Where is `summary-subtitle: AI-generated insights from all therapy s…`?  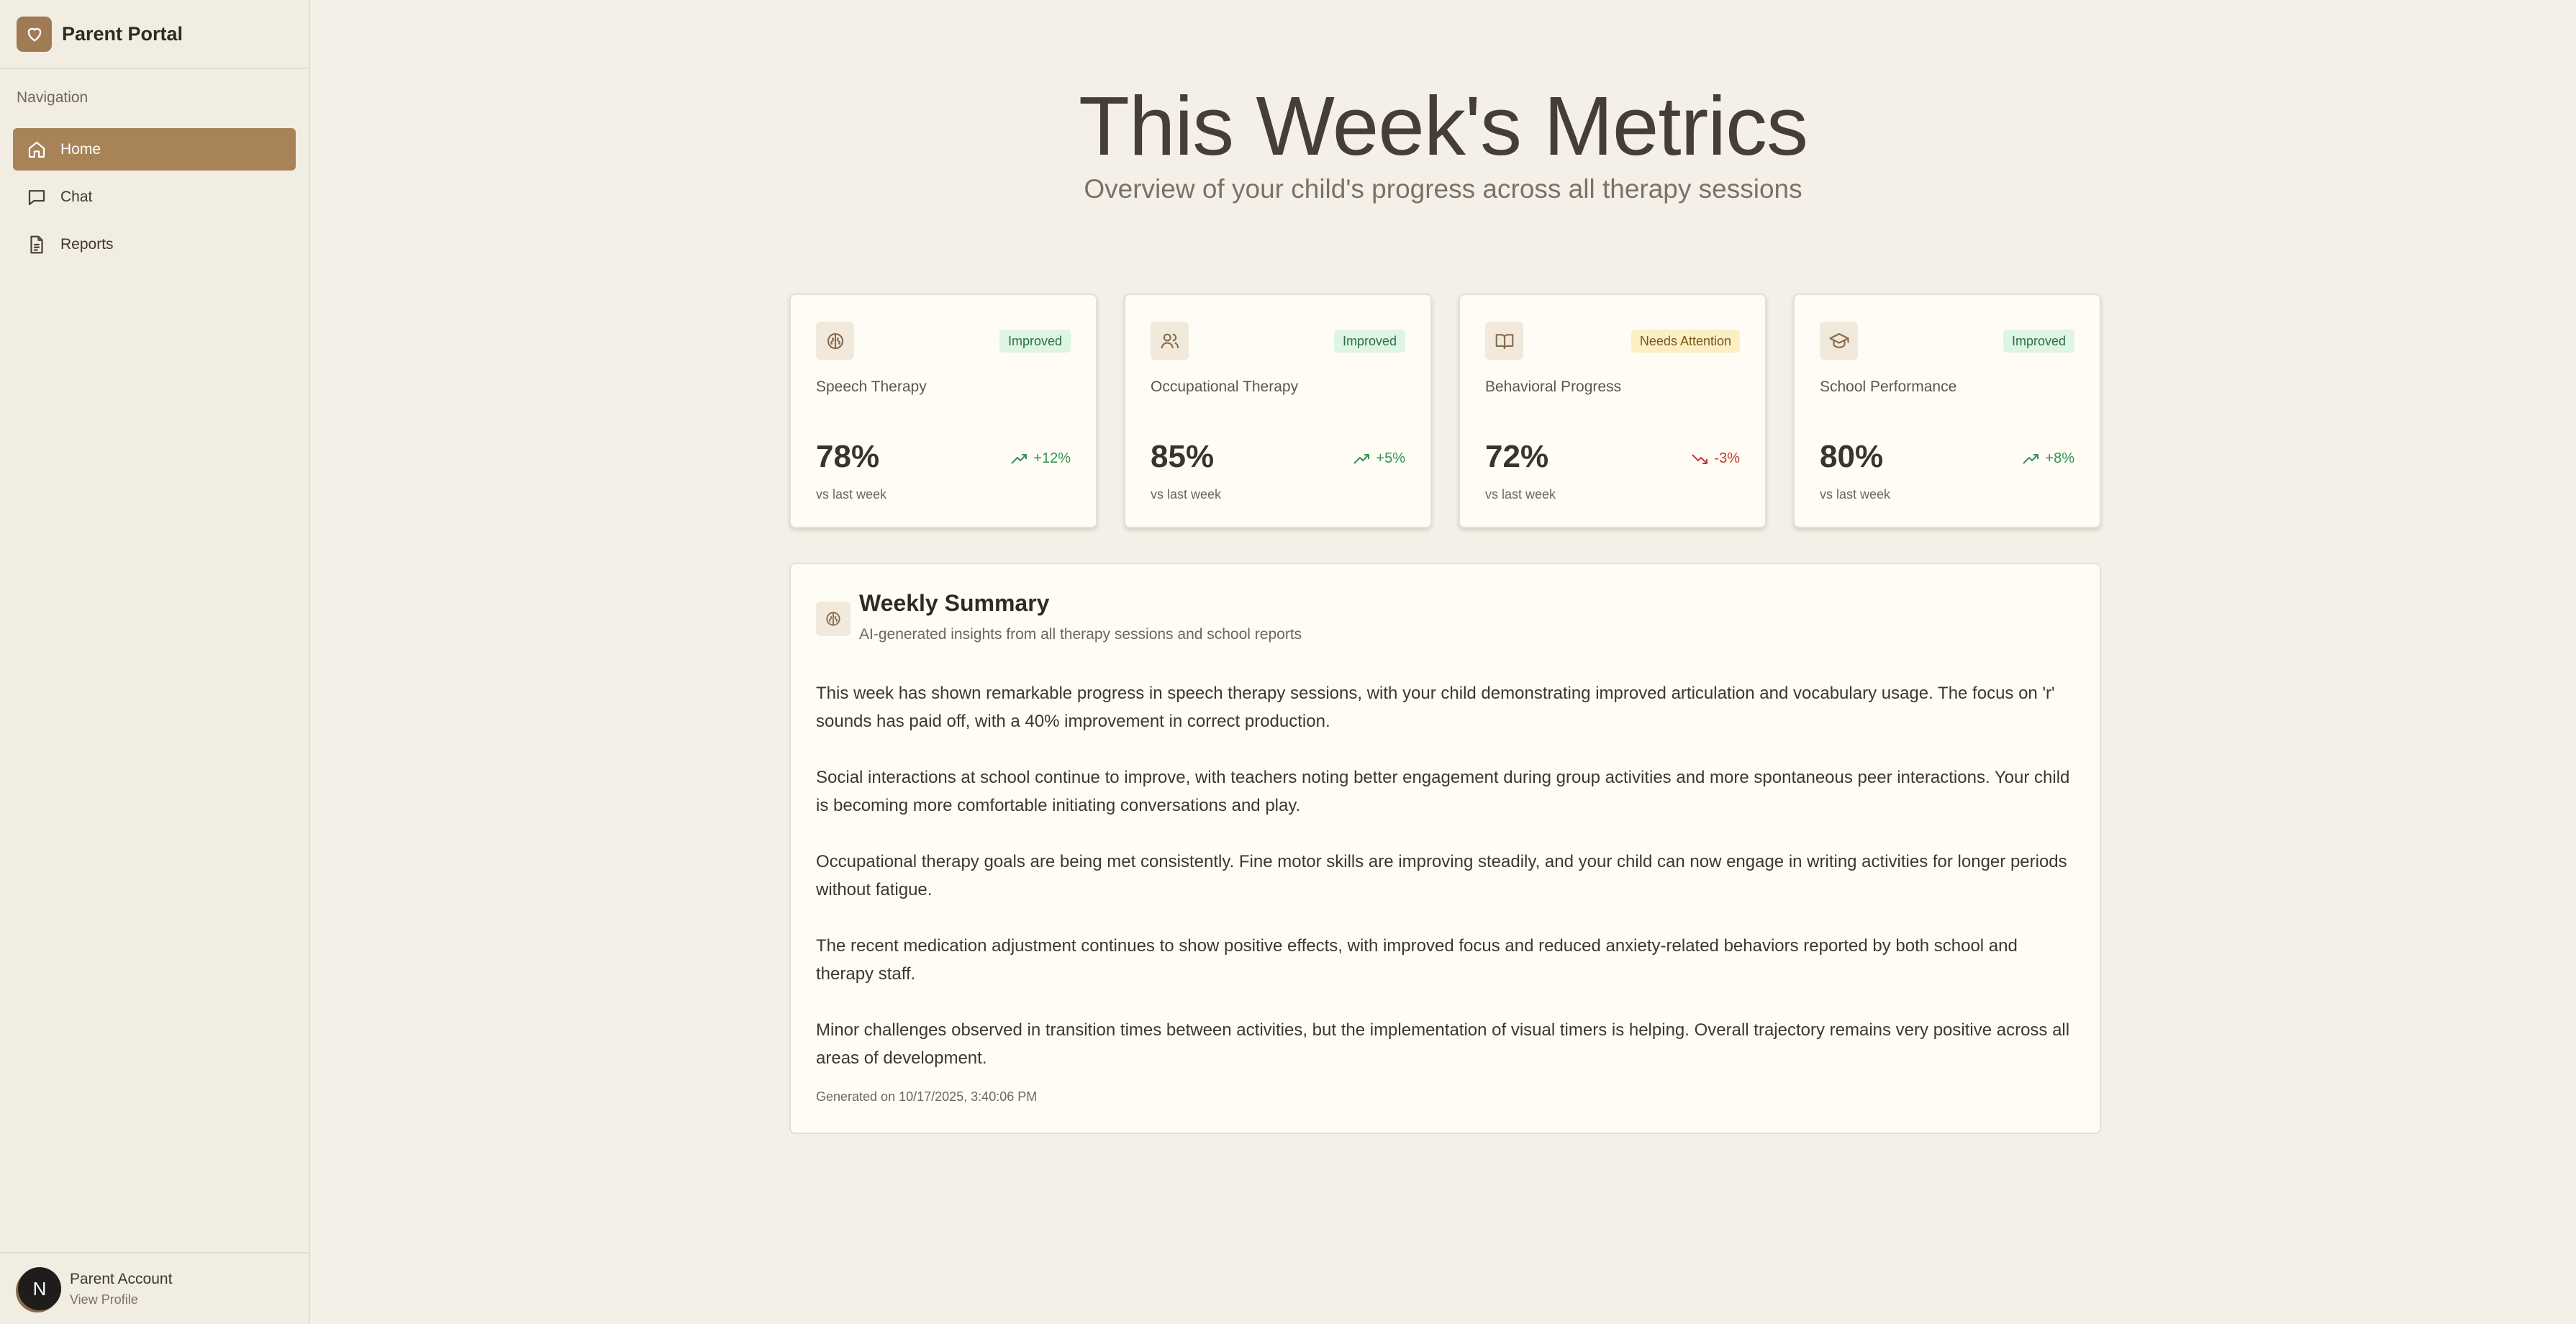 summary-subtitle: AI-generated insights from all therapy s… is located at coordinates (1080, 634).